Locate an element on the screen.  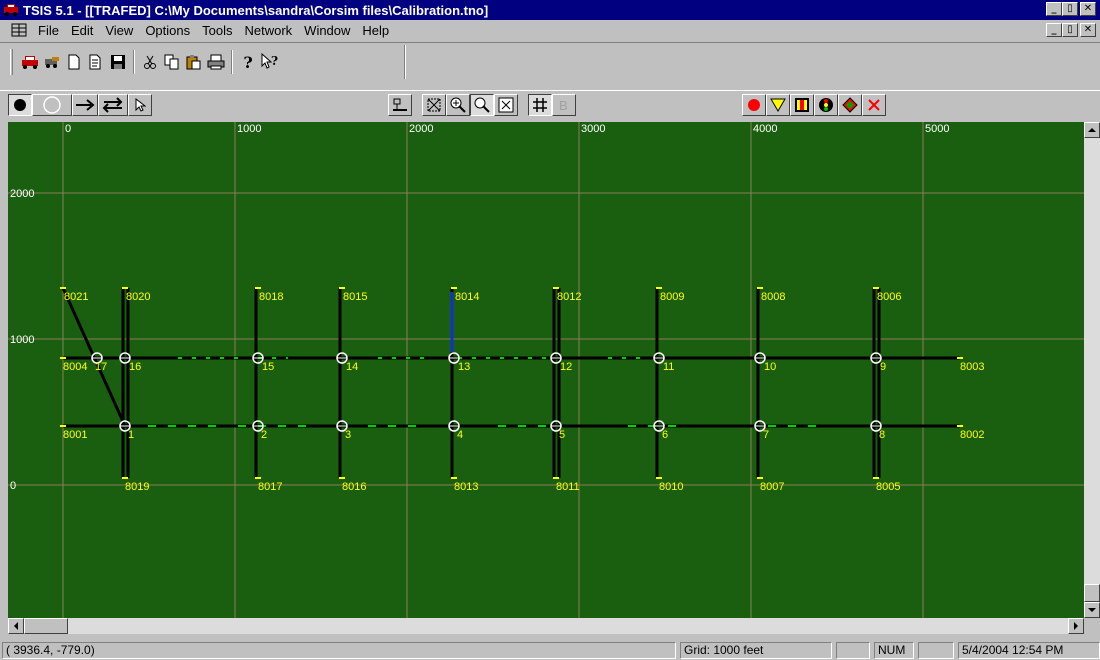
menu-tools: Tools is located at coordinates (217, 30).